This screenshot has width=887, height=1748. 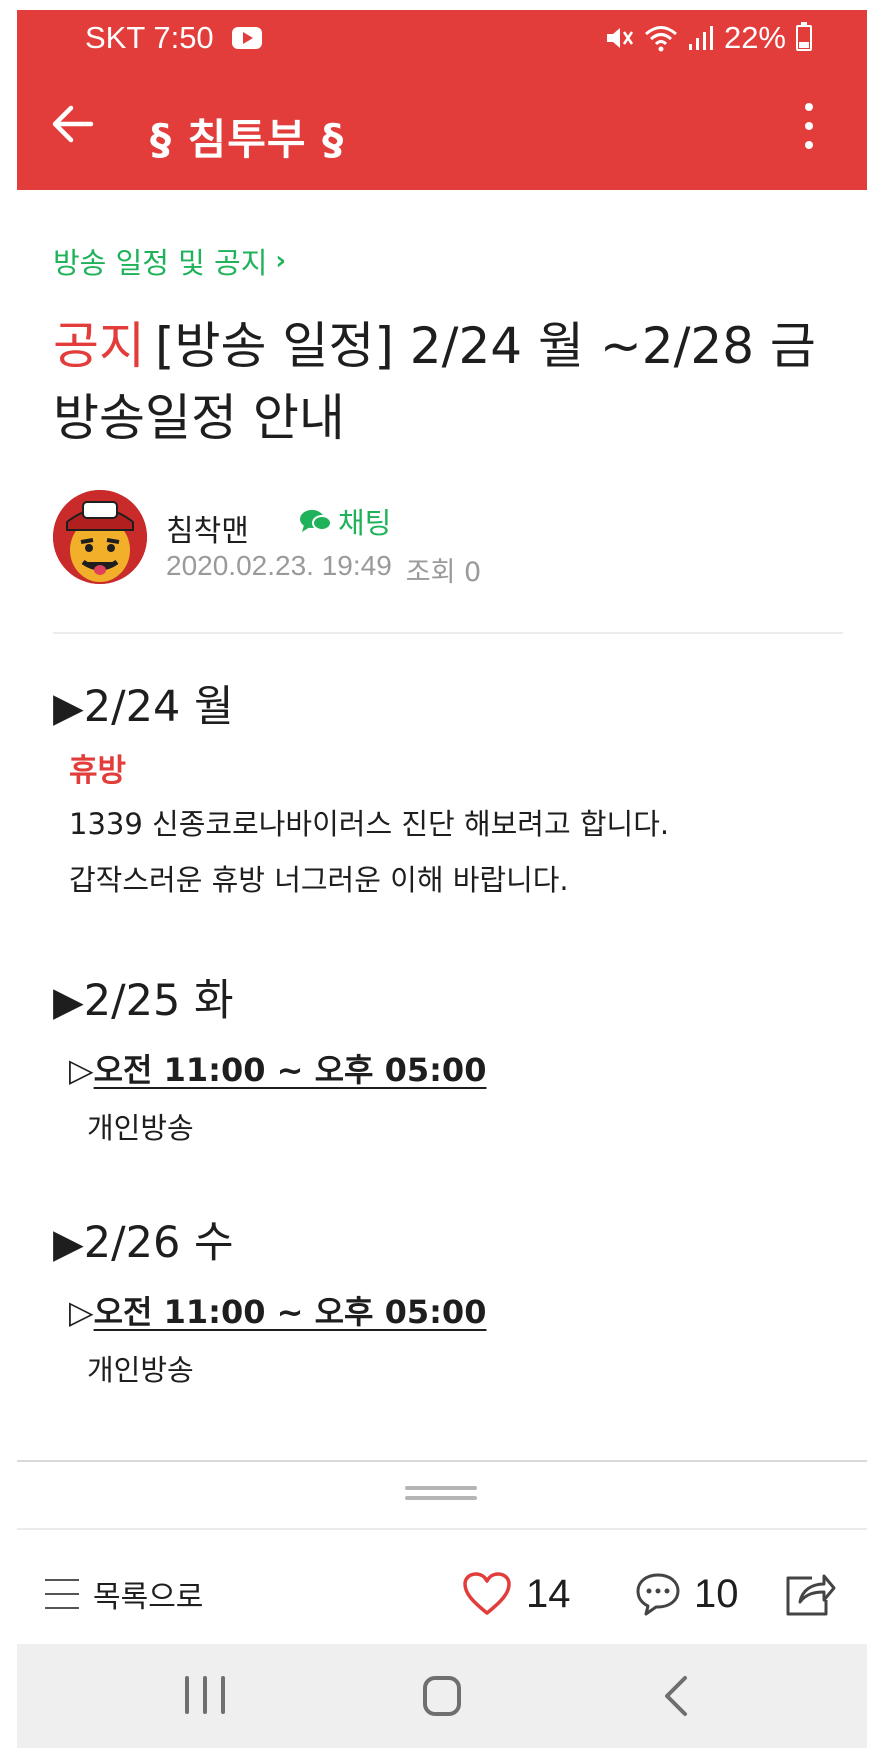 What do you see at coordinates (205, 1696) in the screenshot?
I see `recent-apps-button` at bounding box center [205, 1696].